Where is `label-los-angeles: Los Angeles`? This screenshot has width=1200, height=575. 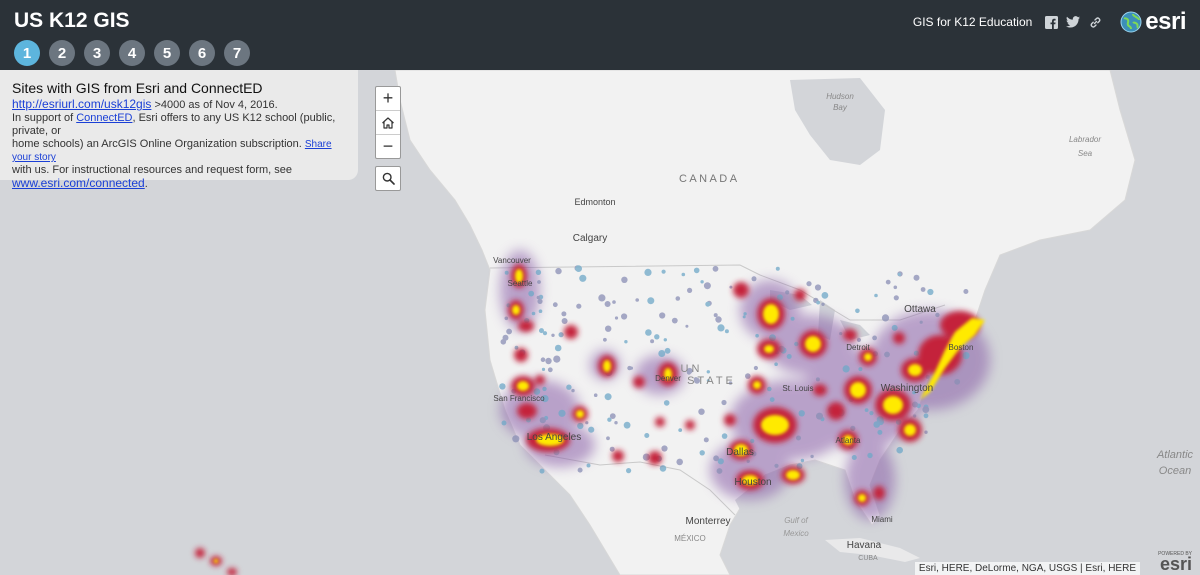 label-los-angeles: Los Angeles is located at coordinates (554, 437).